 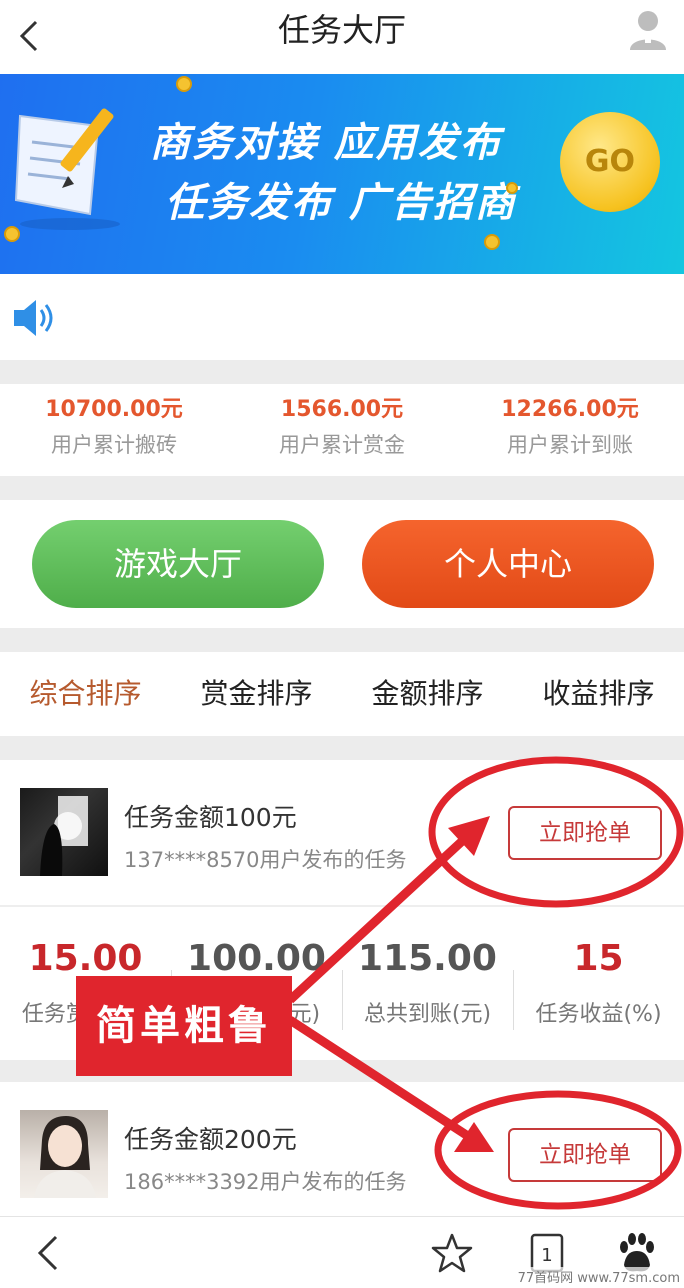 I want to click on tab-profit: 收益排序, so click(x=598, y=694).